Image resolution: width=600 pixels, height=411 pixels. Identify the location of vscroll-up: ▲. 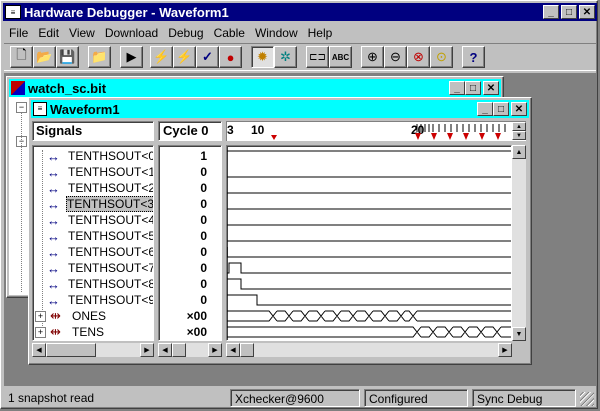
(519, 152).